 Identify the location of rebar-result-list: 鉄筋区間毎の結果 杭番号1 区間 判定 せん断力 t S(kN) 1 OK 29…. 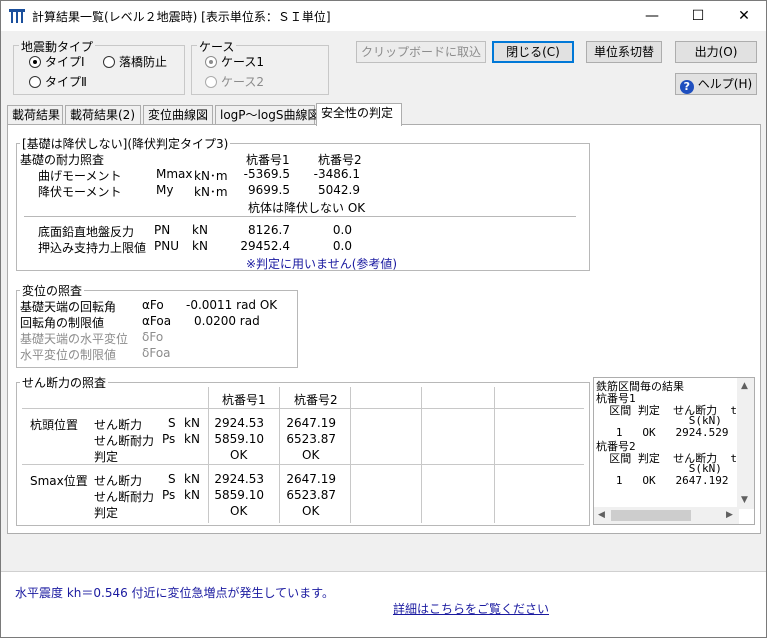
(674, 451).